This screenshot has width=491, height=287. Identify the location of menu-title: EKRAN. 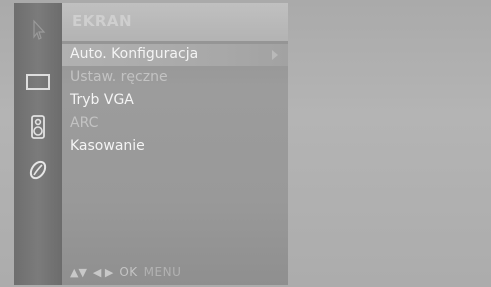
(102, 21).